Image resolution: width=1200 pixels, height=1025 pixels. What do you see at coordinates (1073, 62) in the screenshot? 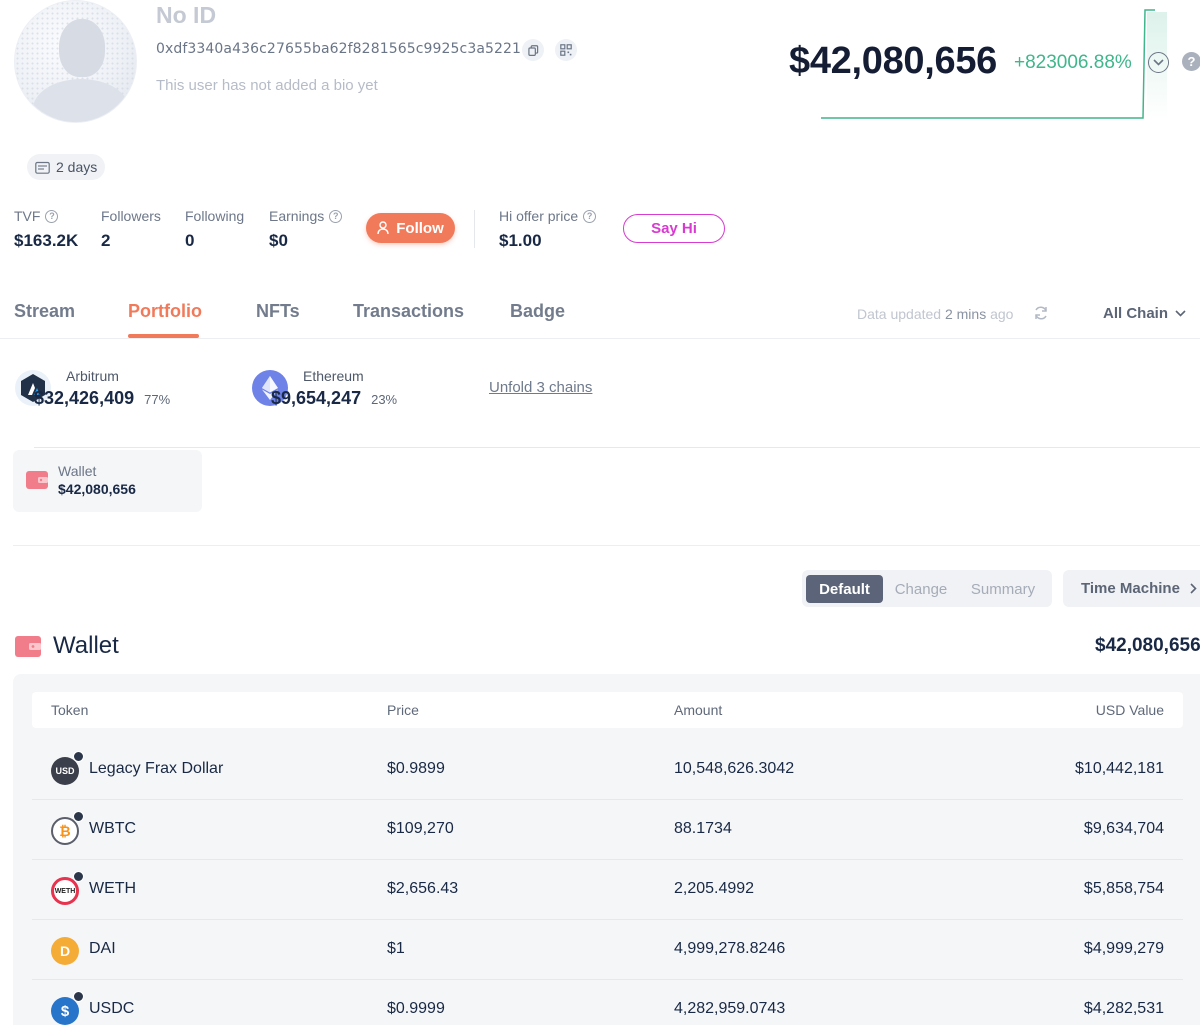
I see `net-worth-change: +823006.88%` at bounding box center [1073, 62].